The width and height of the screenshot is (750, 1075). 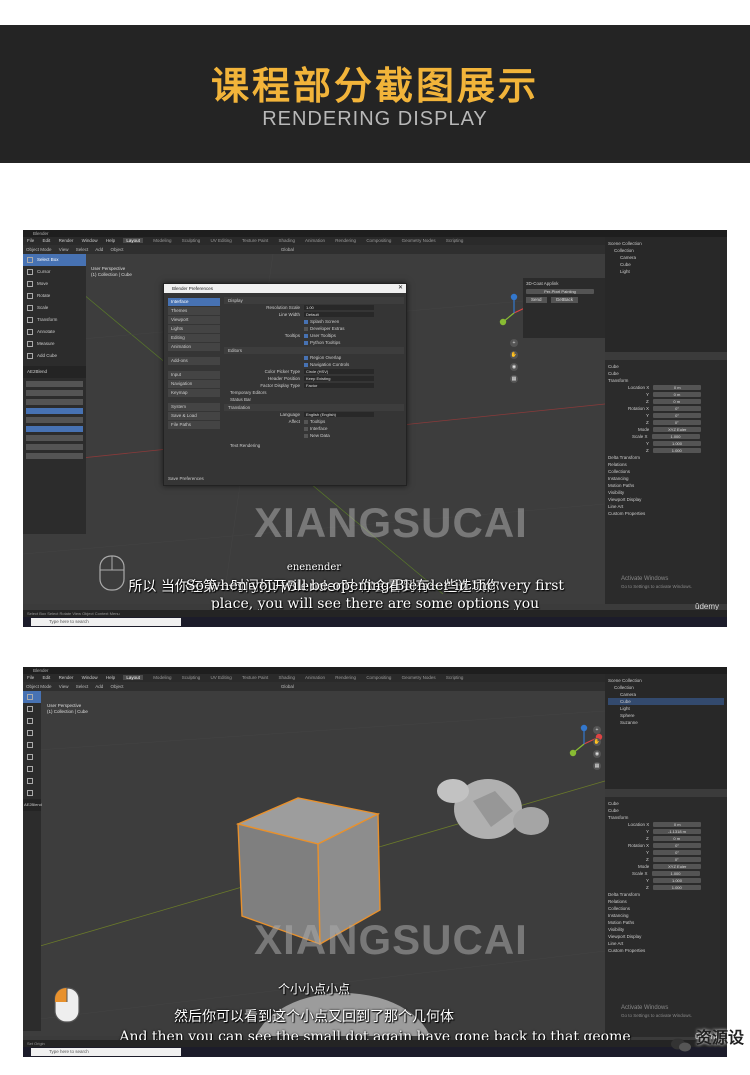 What do you see at coordinates (666, 380) in the screenshot?
I see `props-transform-header: Transform` at bounding box center [666, 380].